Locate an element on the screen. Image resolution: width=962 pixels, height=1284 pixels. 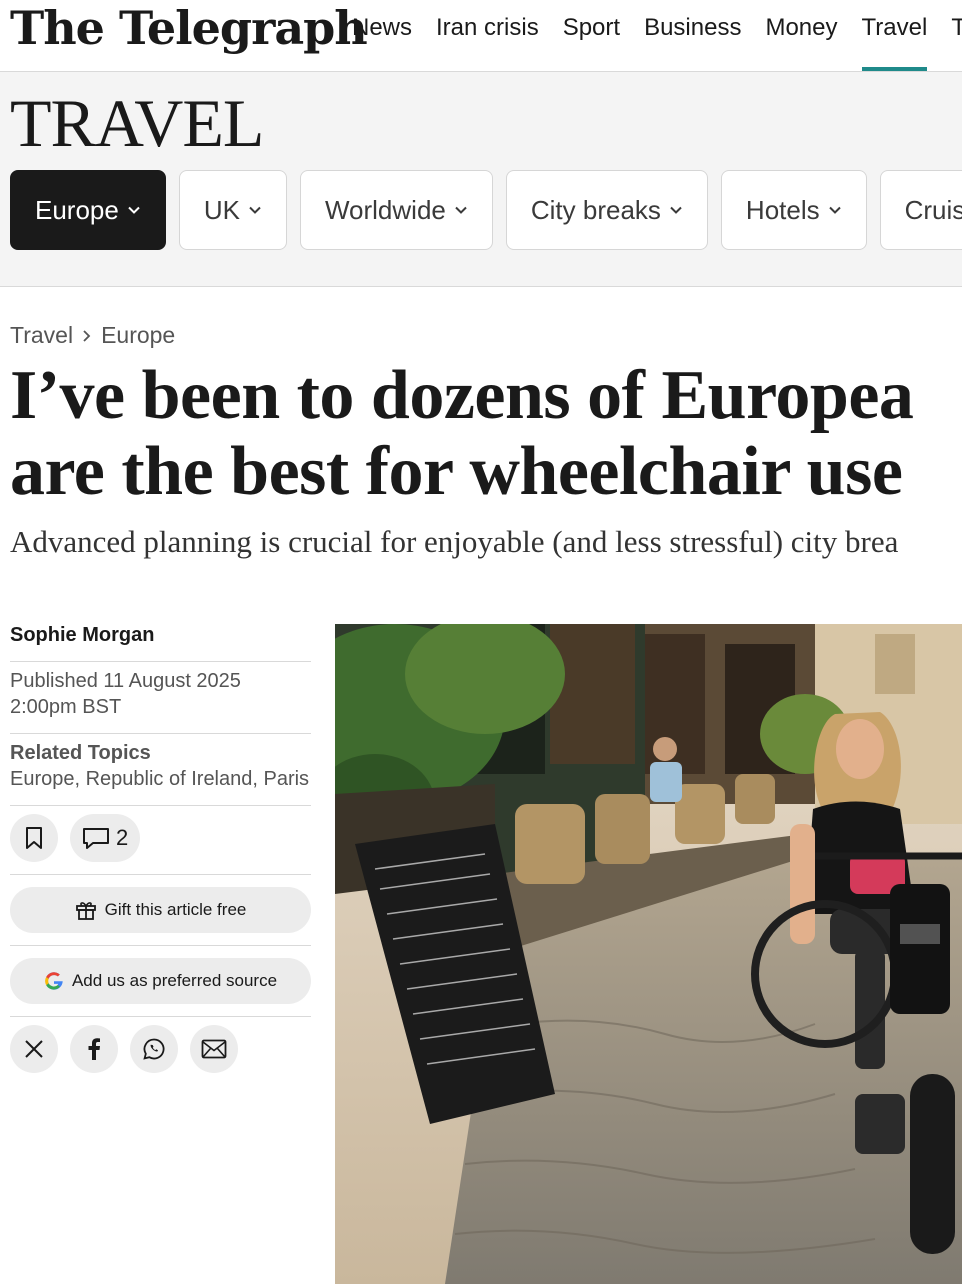
pill-label: UK is located at coordinates (221, 209).